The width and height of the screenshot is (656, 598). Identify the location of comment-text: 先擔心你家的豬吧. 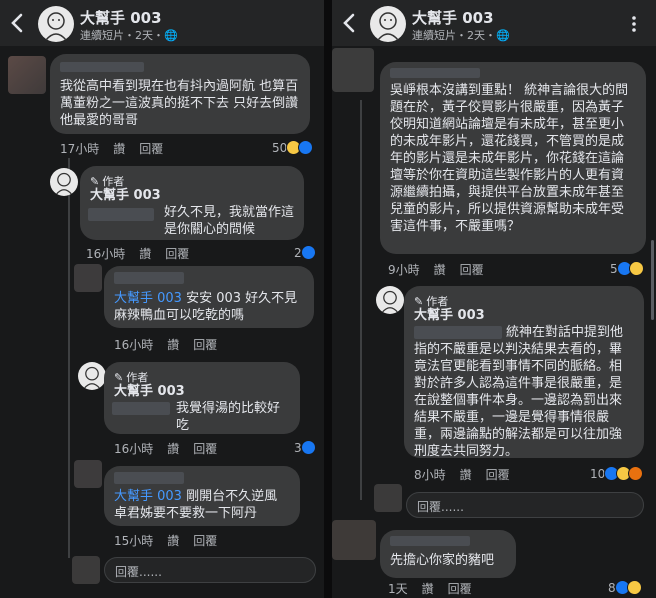
(442, 560).